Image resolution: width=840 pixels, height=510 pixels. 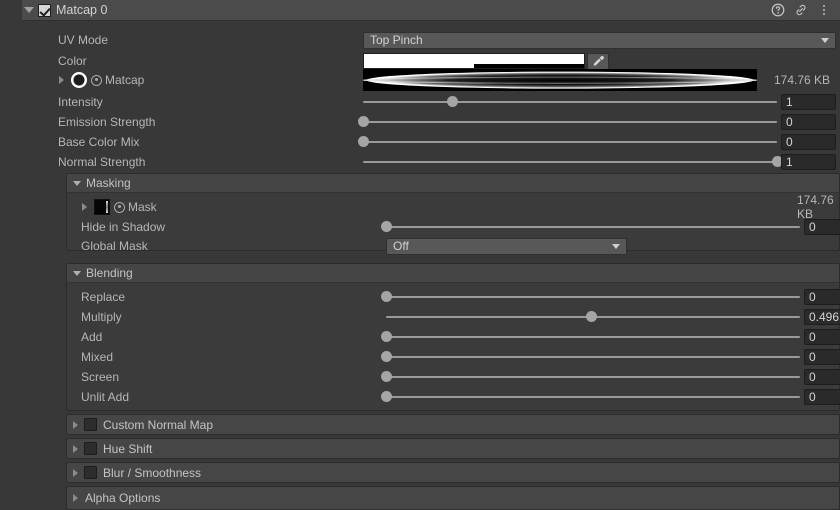 I want to click on row-uv-mode: UV Mode Top Pinch, so click(x=431, y=40).